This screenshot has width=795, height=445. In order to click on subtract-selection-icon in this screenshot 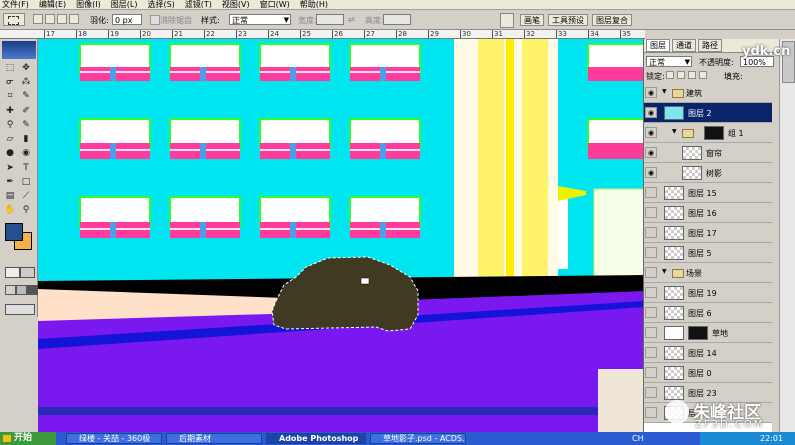, I will do `click(62, 19)`.